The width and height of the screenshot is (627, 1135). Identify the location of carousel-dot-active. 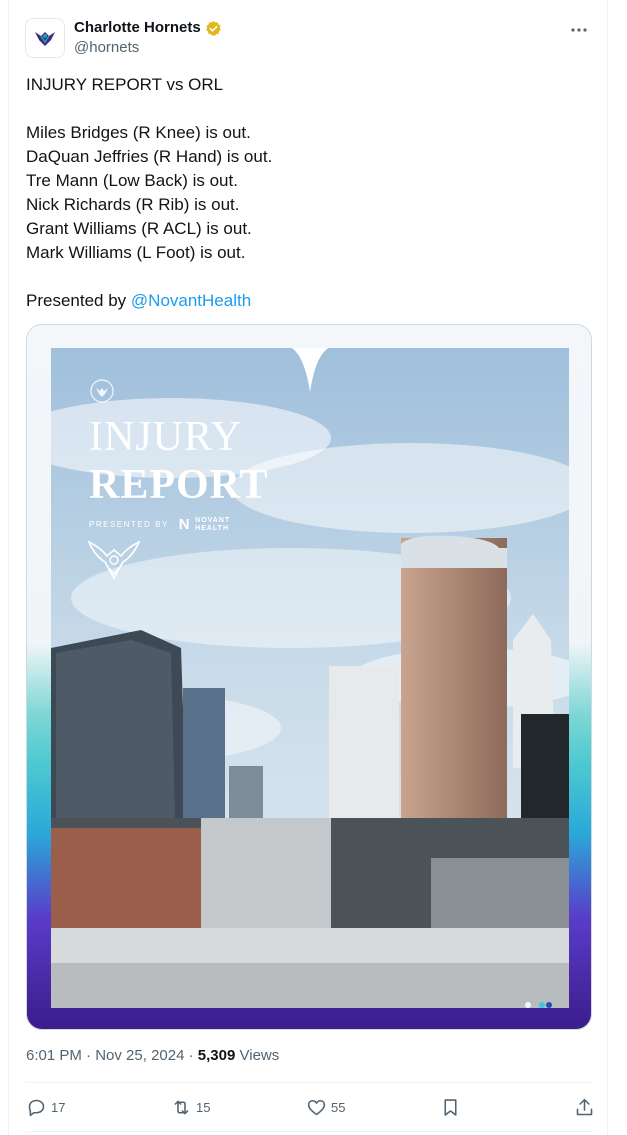
(542, 1005).